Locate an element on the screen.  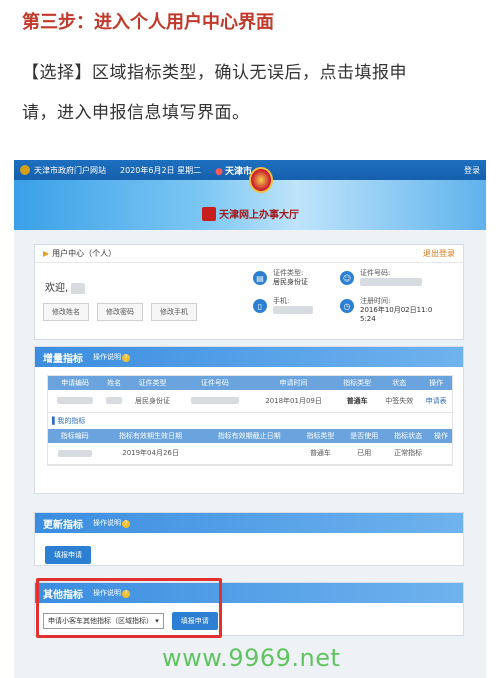
col-header: 指标编码 is located at coordinates (75, 435).